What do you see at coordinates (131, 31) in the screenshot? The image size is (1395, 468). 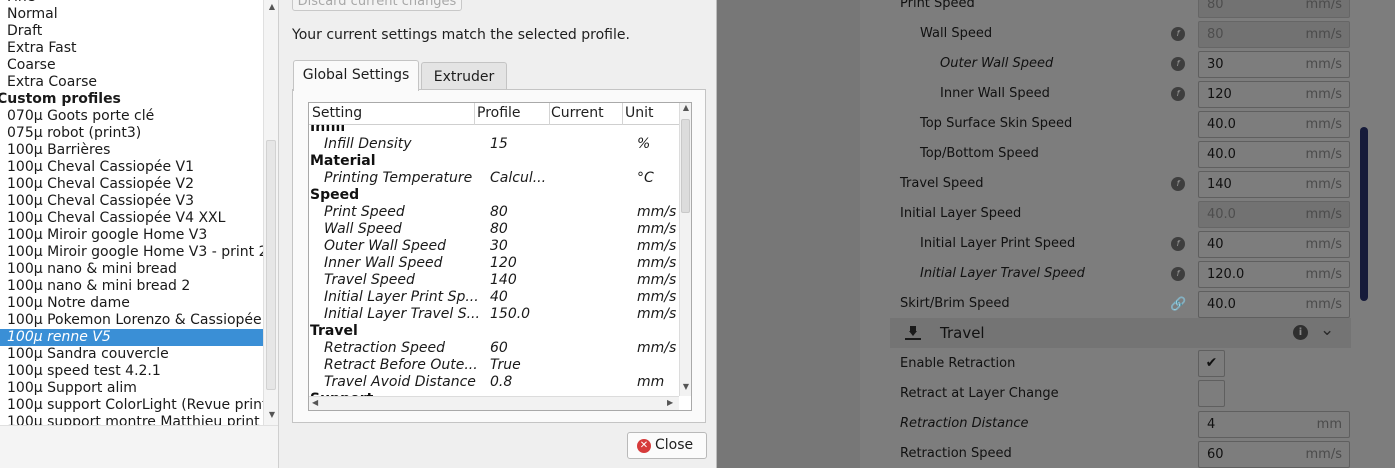 I see `profile-list-item: Draft` at bounding box center [131, 31].